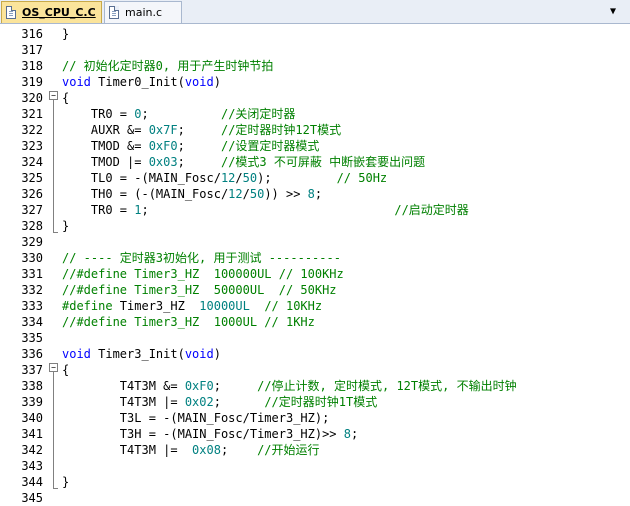  What do you see at coordinates (105, 162) in the screenshot?
I see `code-token: TMOD |=` at bounding box center [105, 162].